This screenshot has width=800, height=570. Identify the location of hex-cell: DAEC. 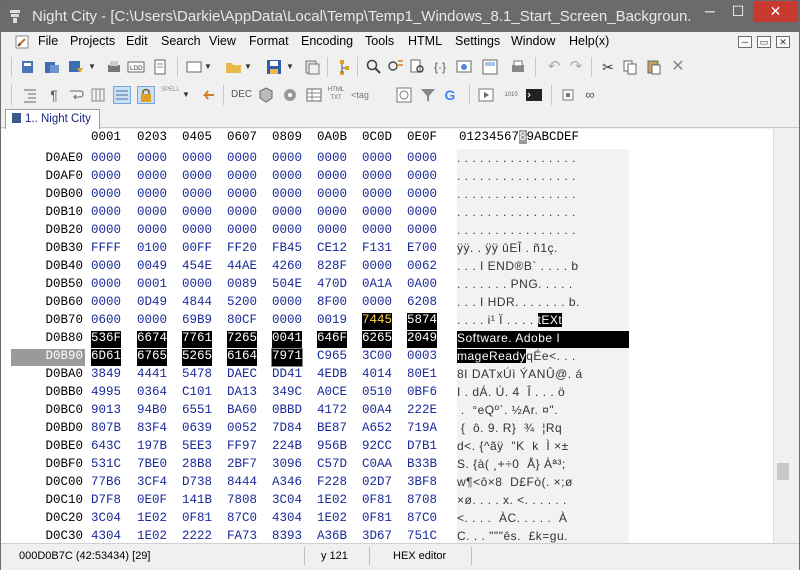
(242, 375).